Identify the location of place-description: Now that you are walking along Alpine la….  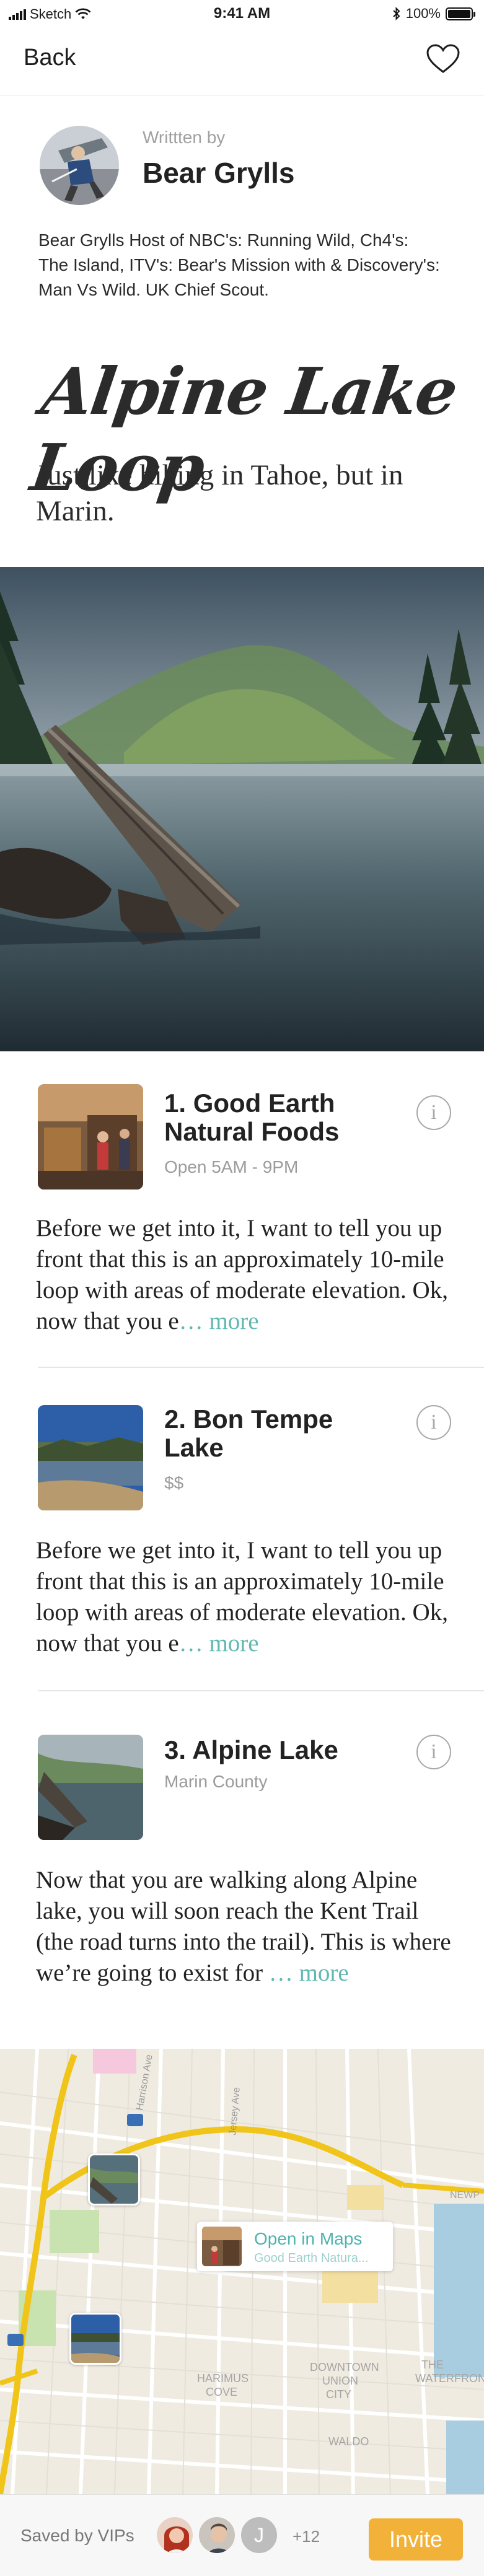
(243, 1927).